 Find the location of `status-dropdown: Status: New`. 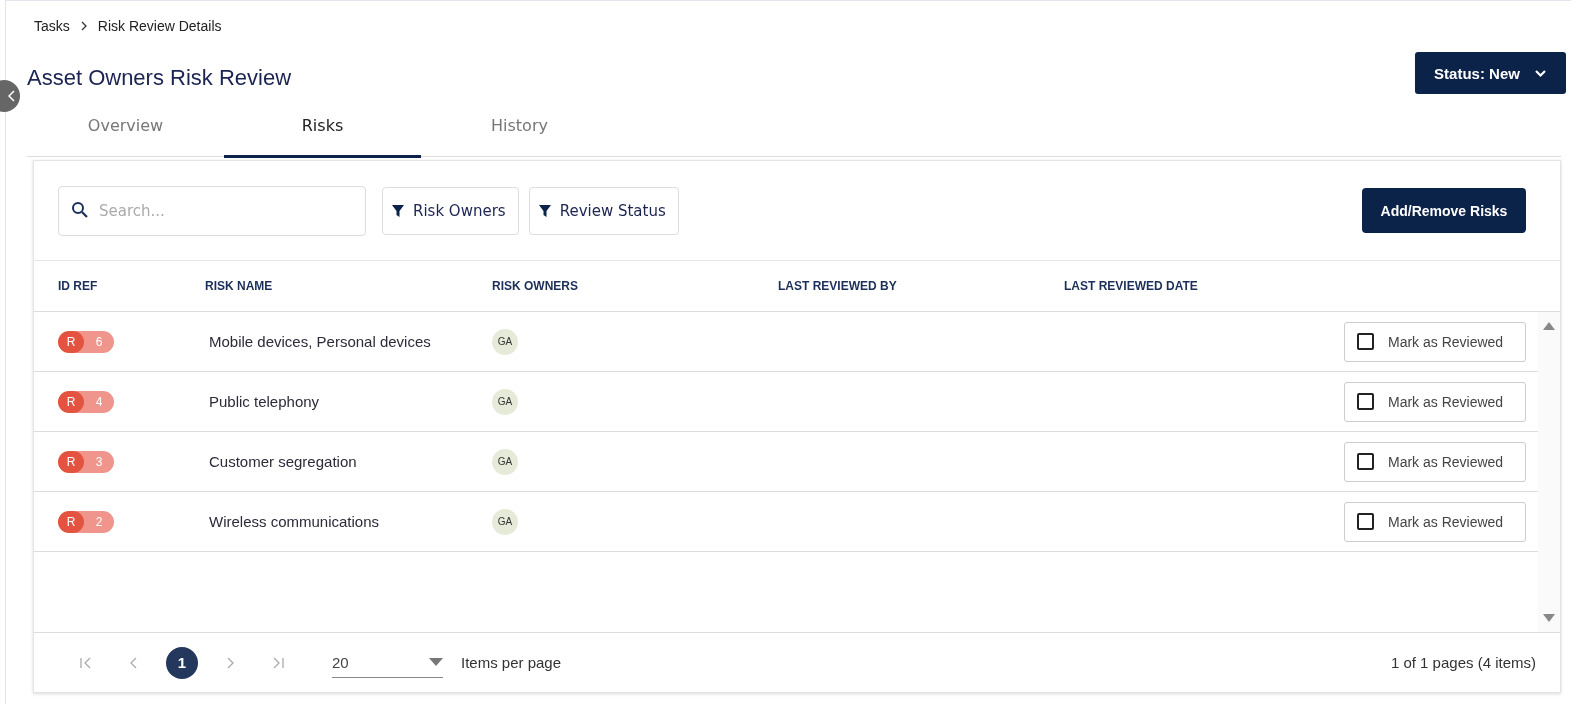

status-dropdown: Status: New is located at coordinates (1490, 73).